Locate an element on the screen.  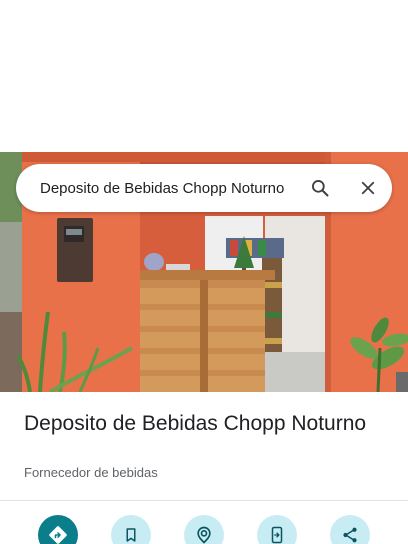
send-to-phone-button is located at coordinates (277, 529).